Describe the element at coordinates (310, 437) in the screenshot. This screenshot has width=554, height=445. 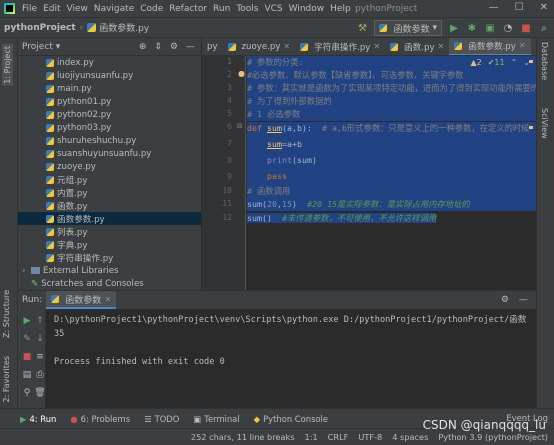
I see `status-caret-position: 1:1` at that location.